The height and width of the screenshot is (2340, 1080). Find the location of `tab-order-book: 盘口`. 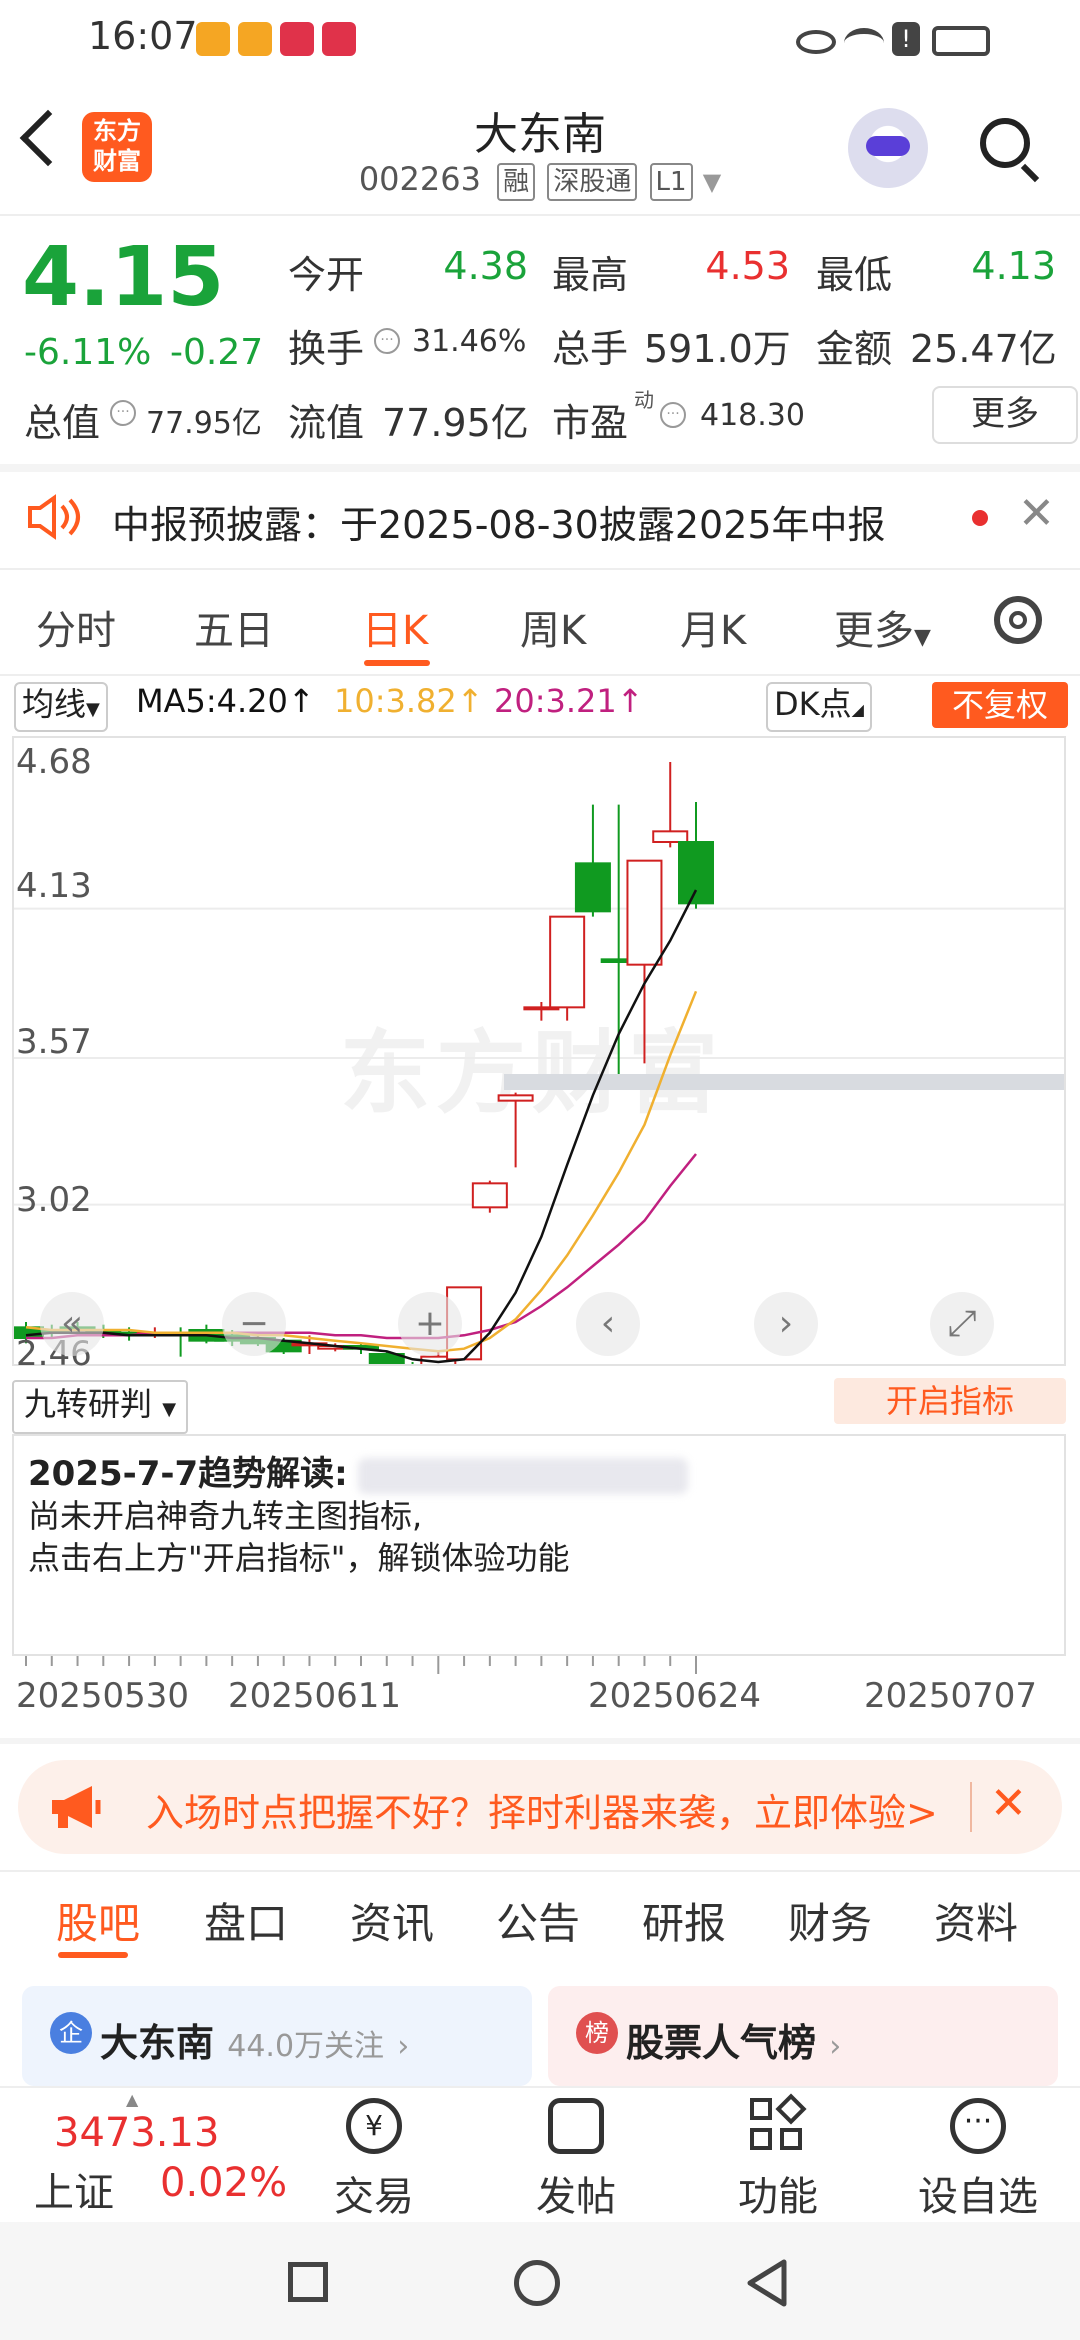

tab-order-book: 盘口 is located at coordinates (246, 1920).